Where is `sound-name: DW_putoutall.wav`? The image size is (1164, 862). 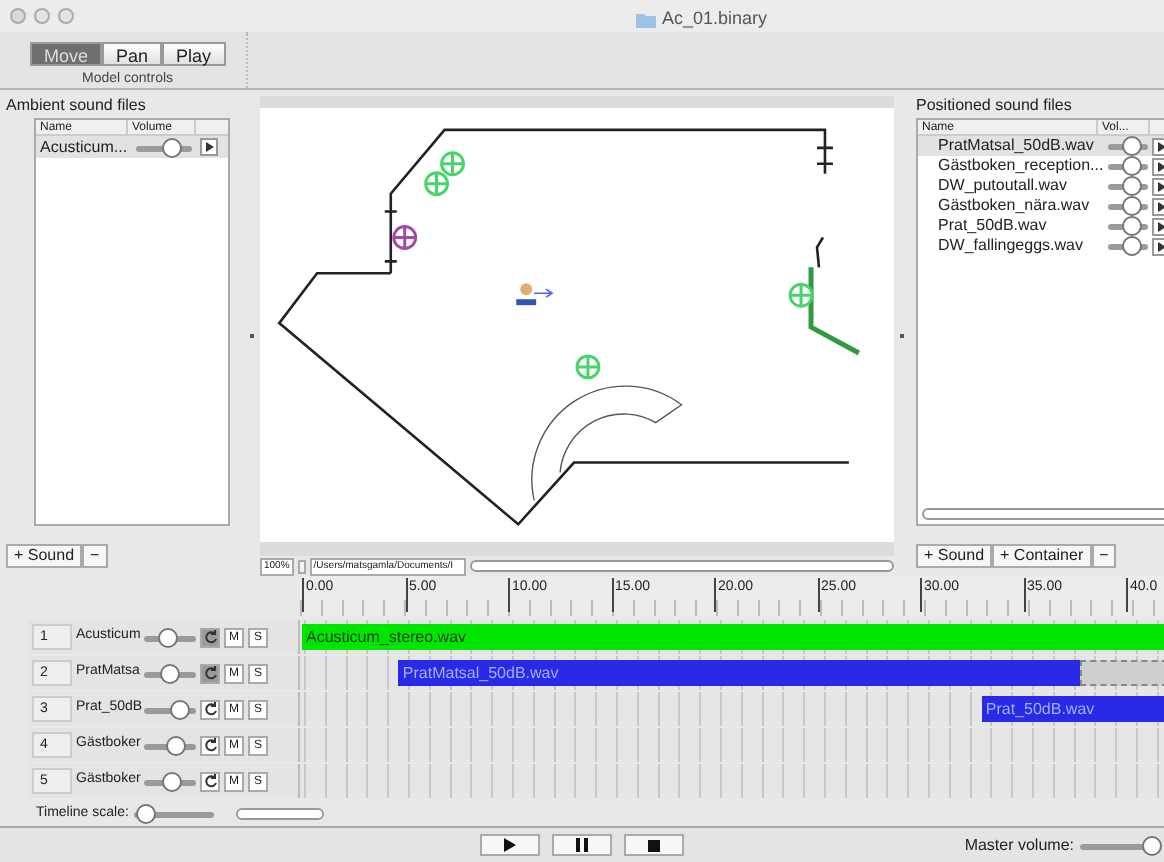 sound-name: DW_putoutall.wav is located at coordinates (1003, 186).